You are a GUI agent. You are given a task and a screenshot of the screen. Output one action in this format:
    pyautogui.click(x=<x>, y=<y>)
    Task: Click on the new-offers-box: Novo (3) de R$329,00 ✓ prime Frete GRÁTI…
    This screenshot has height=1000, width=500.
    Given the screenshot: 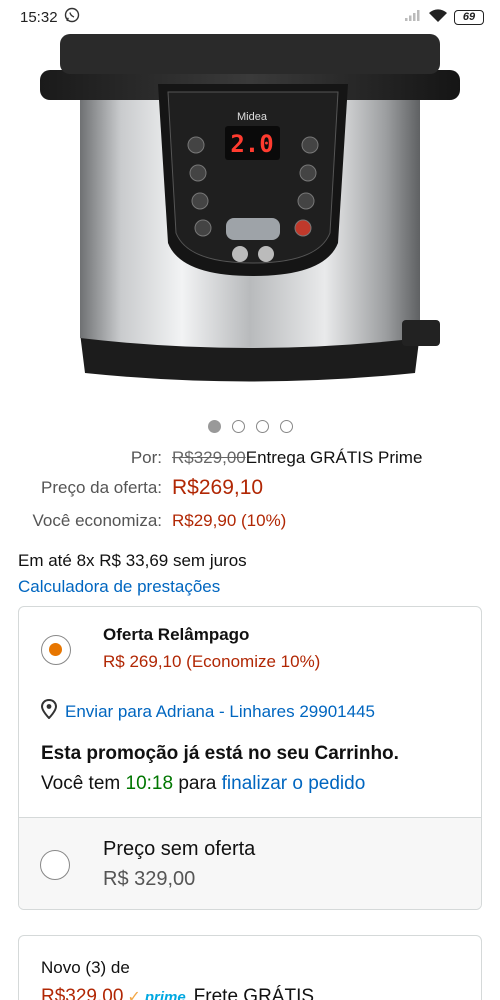 What is the action you would take?
    pyautogui.click(x=250, y=967)
    